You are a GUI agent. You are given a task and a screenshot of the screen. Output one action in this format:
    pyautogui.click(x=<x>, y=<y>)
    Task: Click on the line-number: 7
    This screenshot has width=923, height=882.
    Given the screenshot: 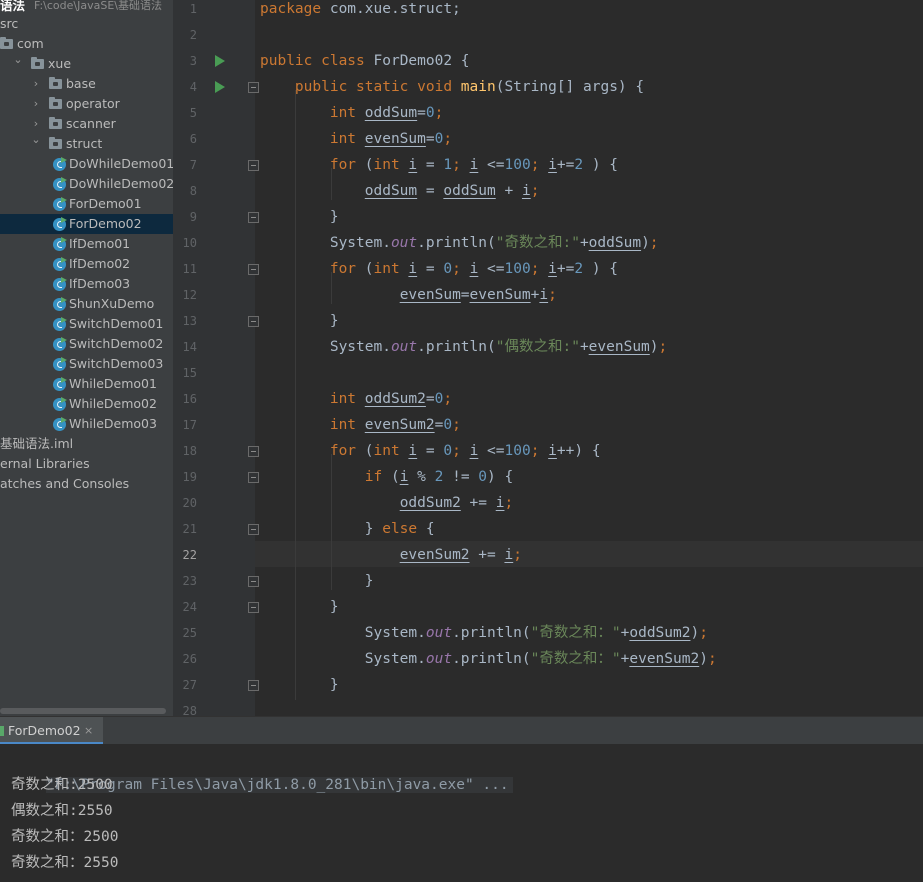 What is the action you would take?
    pyautogui.click(x=185, y=165)
    